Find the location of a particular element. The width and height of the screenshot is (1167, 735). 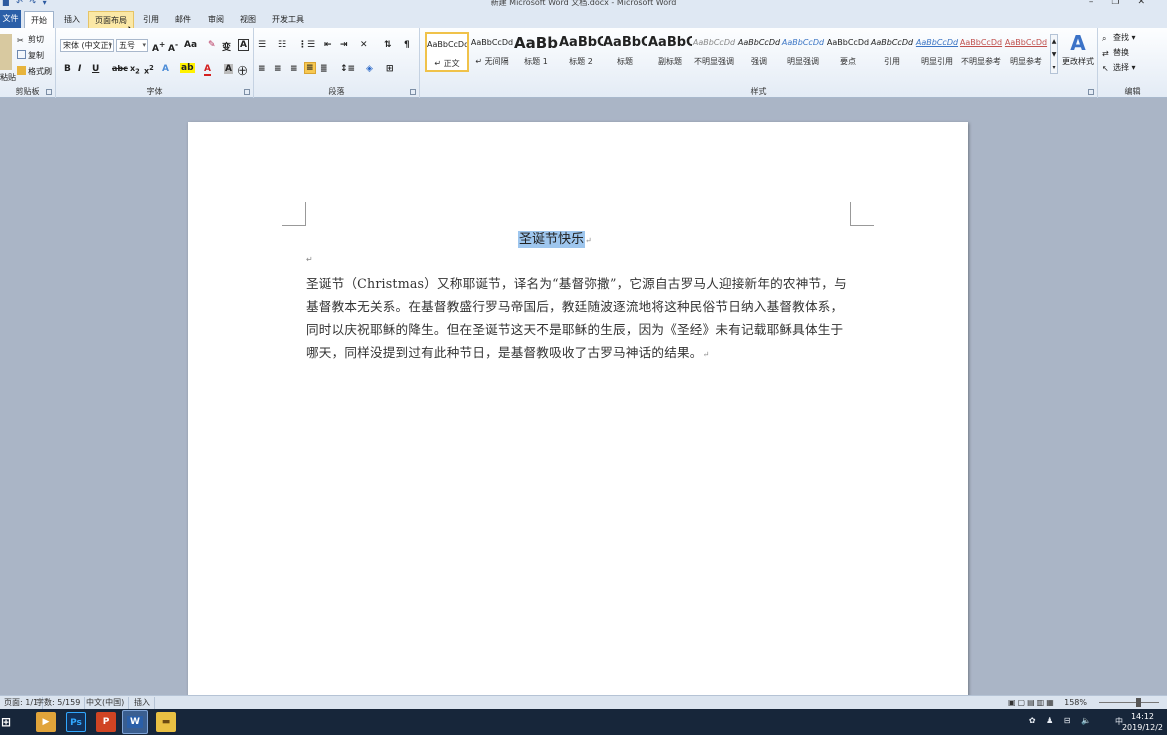

style-subtle-reference: AaBbCcDd 不明显参考 is located at coordinates (981, 52).